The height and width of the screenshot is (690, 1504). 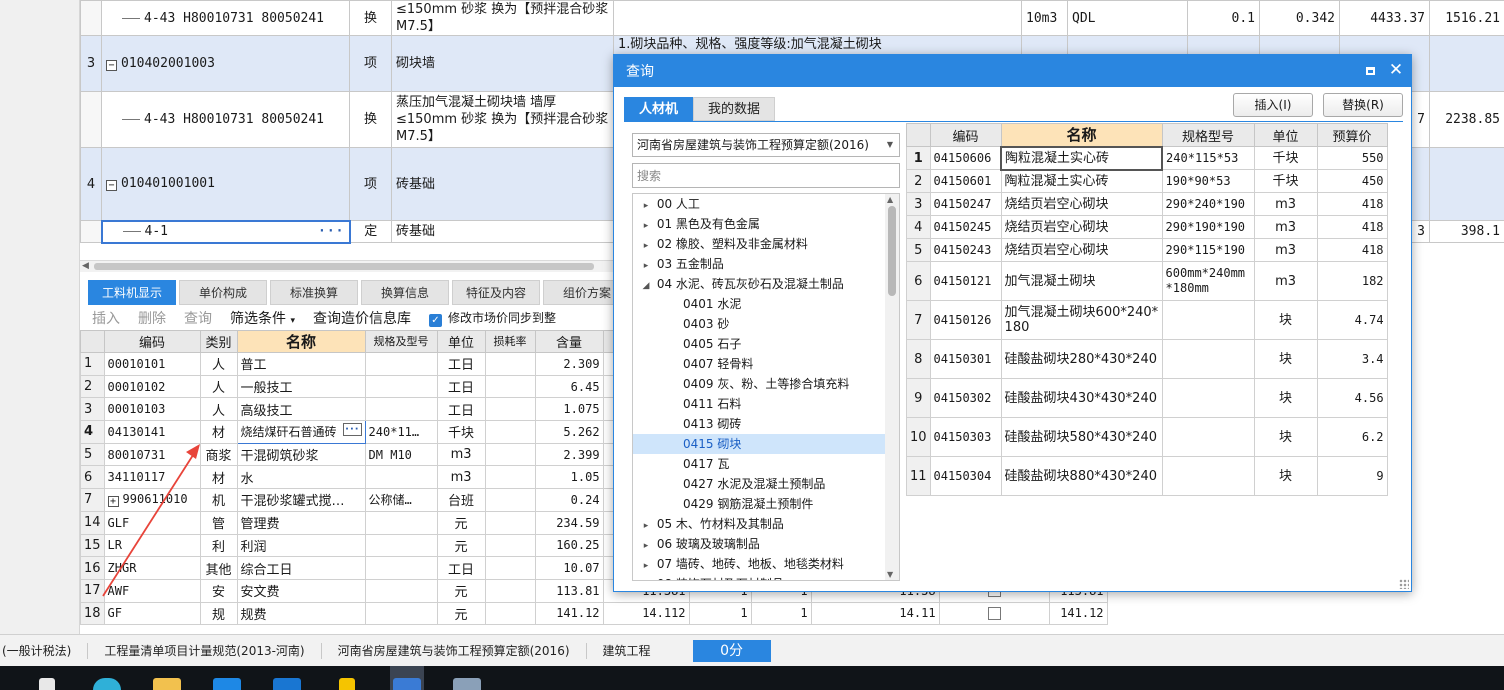 What do you see at coordinates (225, 184) in the screenshot?
I see `bill-code-cell: −010401001001` at bounding box center [225, 184].